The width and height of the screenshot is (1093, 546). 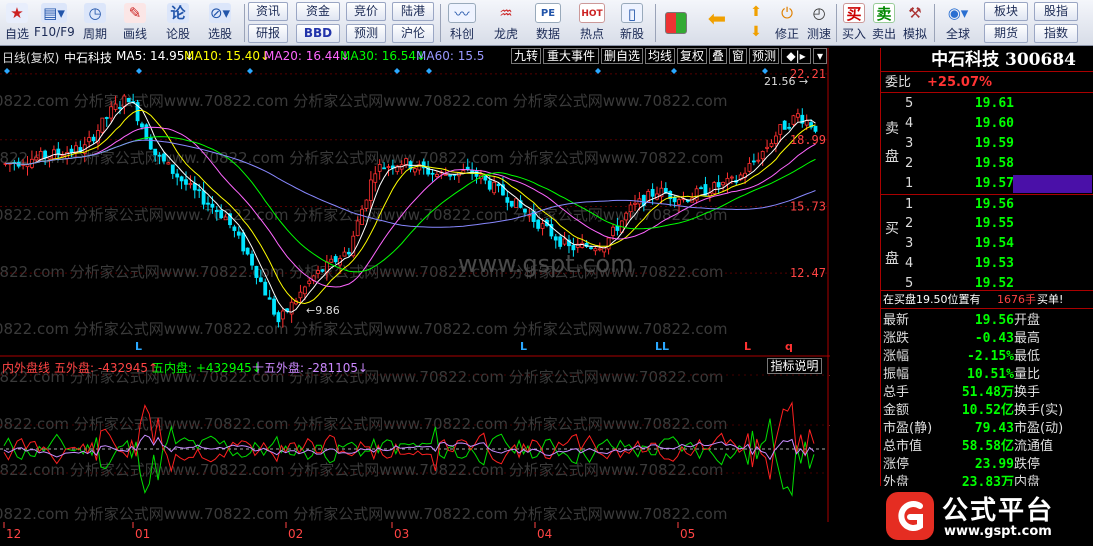 I want to click on tab-toggle-panel: ◆|▸, so click(x=796, y=56).